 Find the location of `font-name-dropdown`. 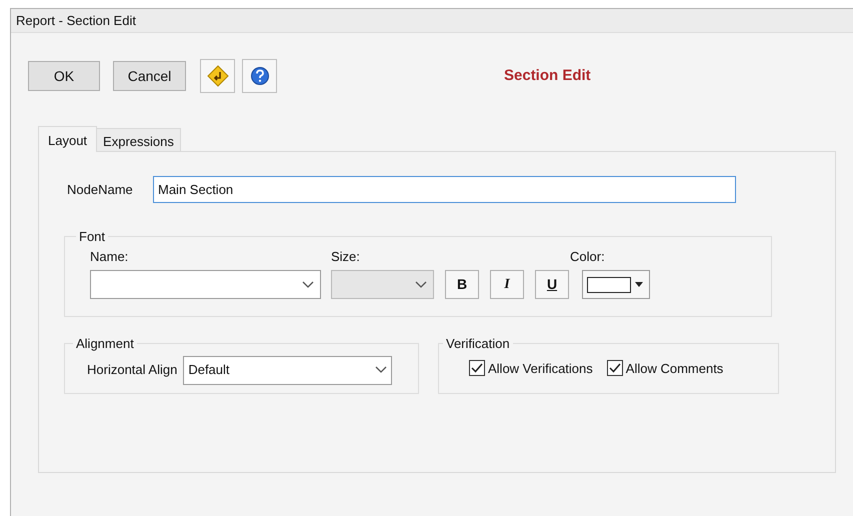

font-name-dropdown is located at coordinates (205, 284).